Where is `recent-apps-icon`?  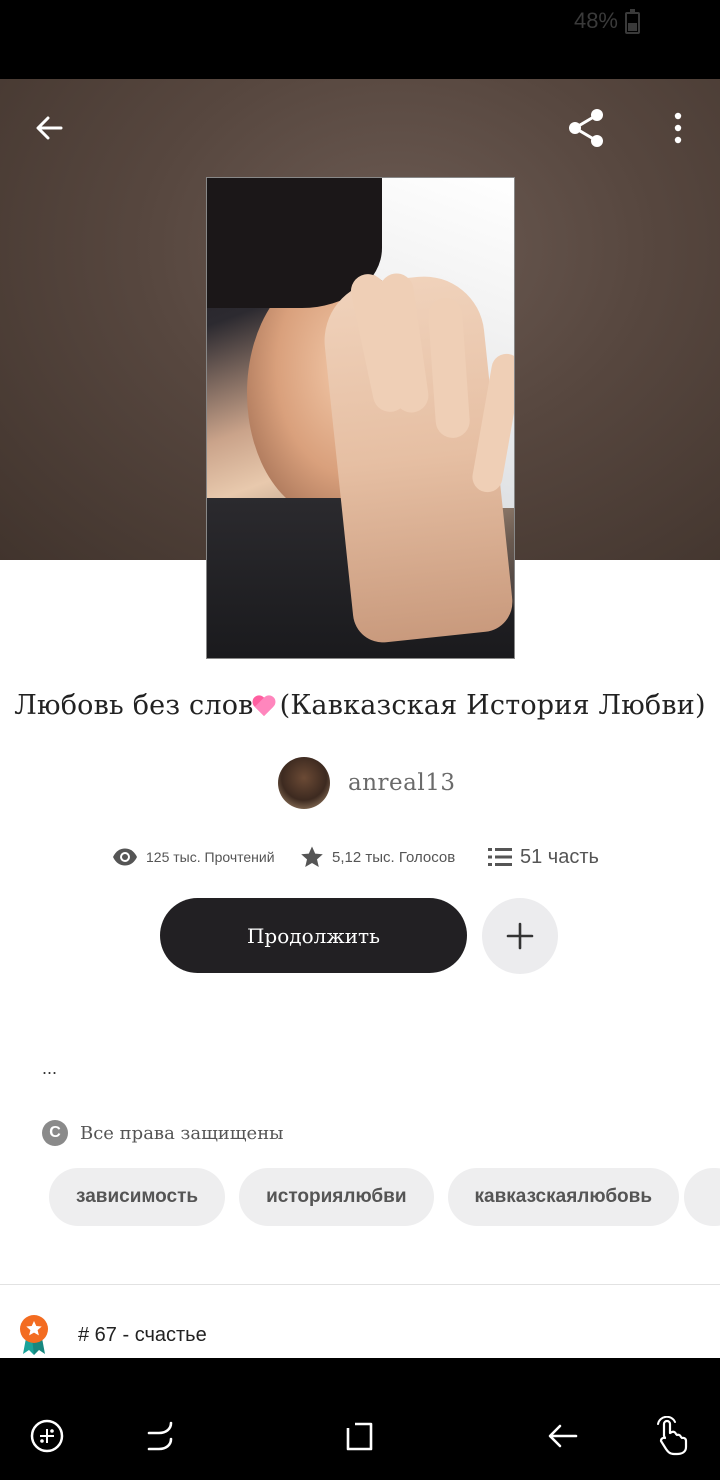
recent-apps-icon is located at coordinates (160, 1436).